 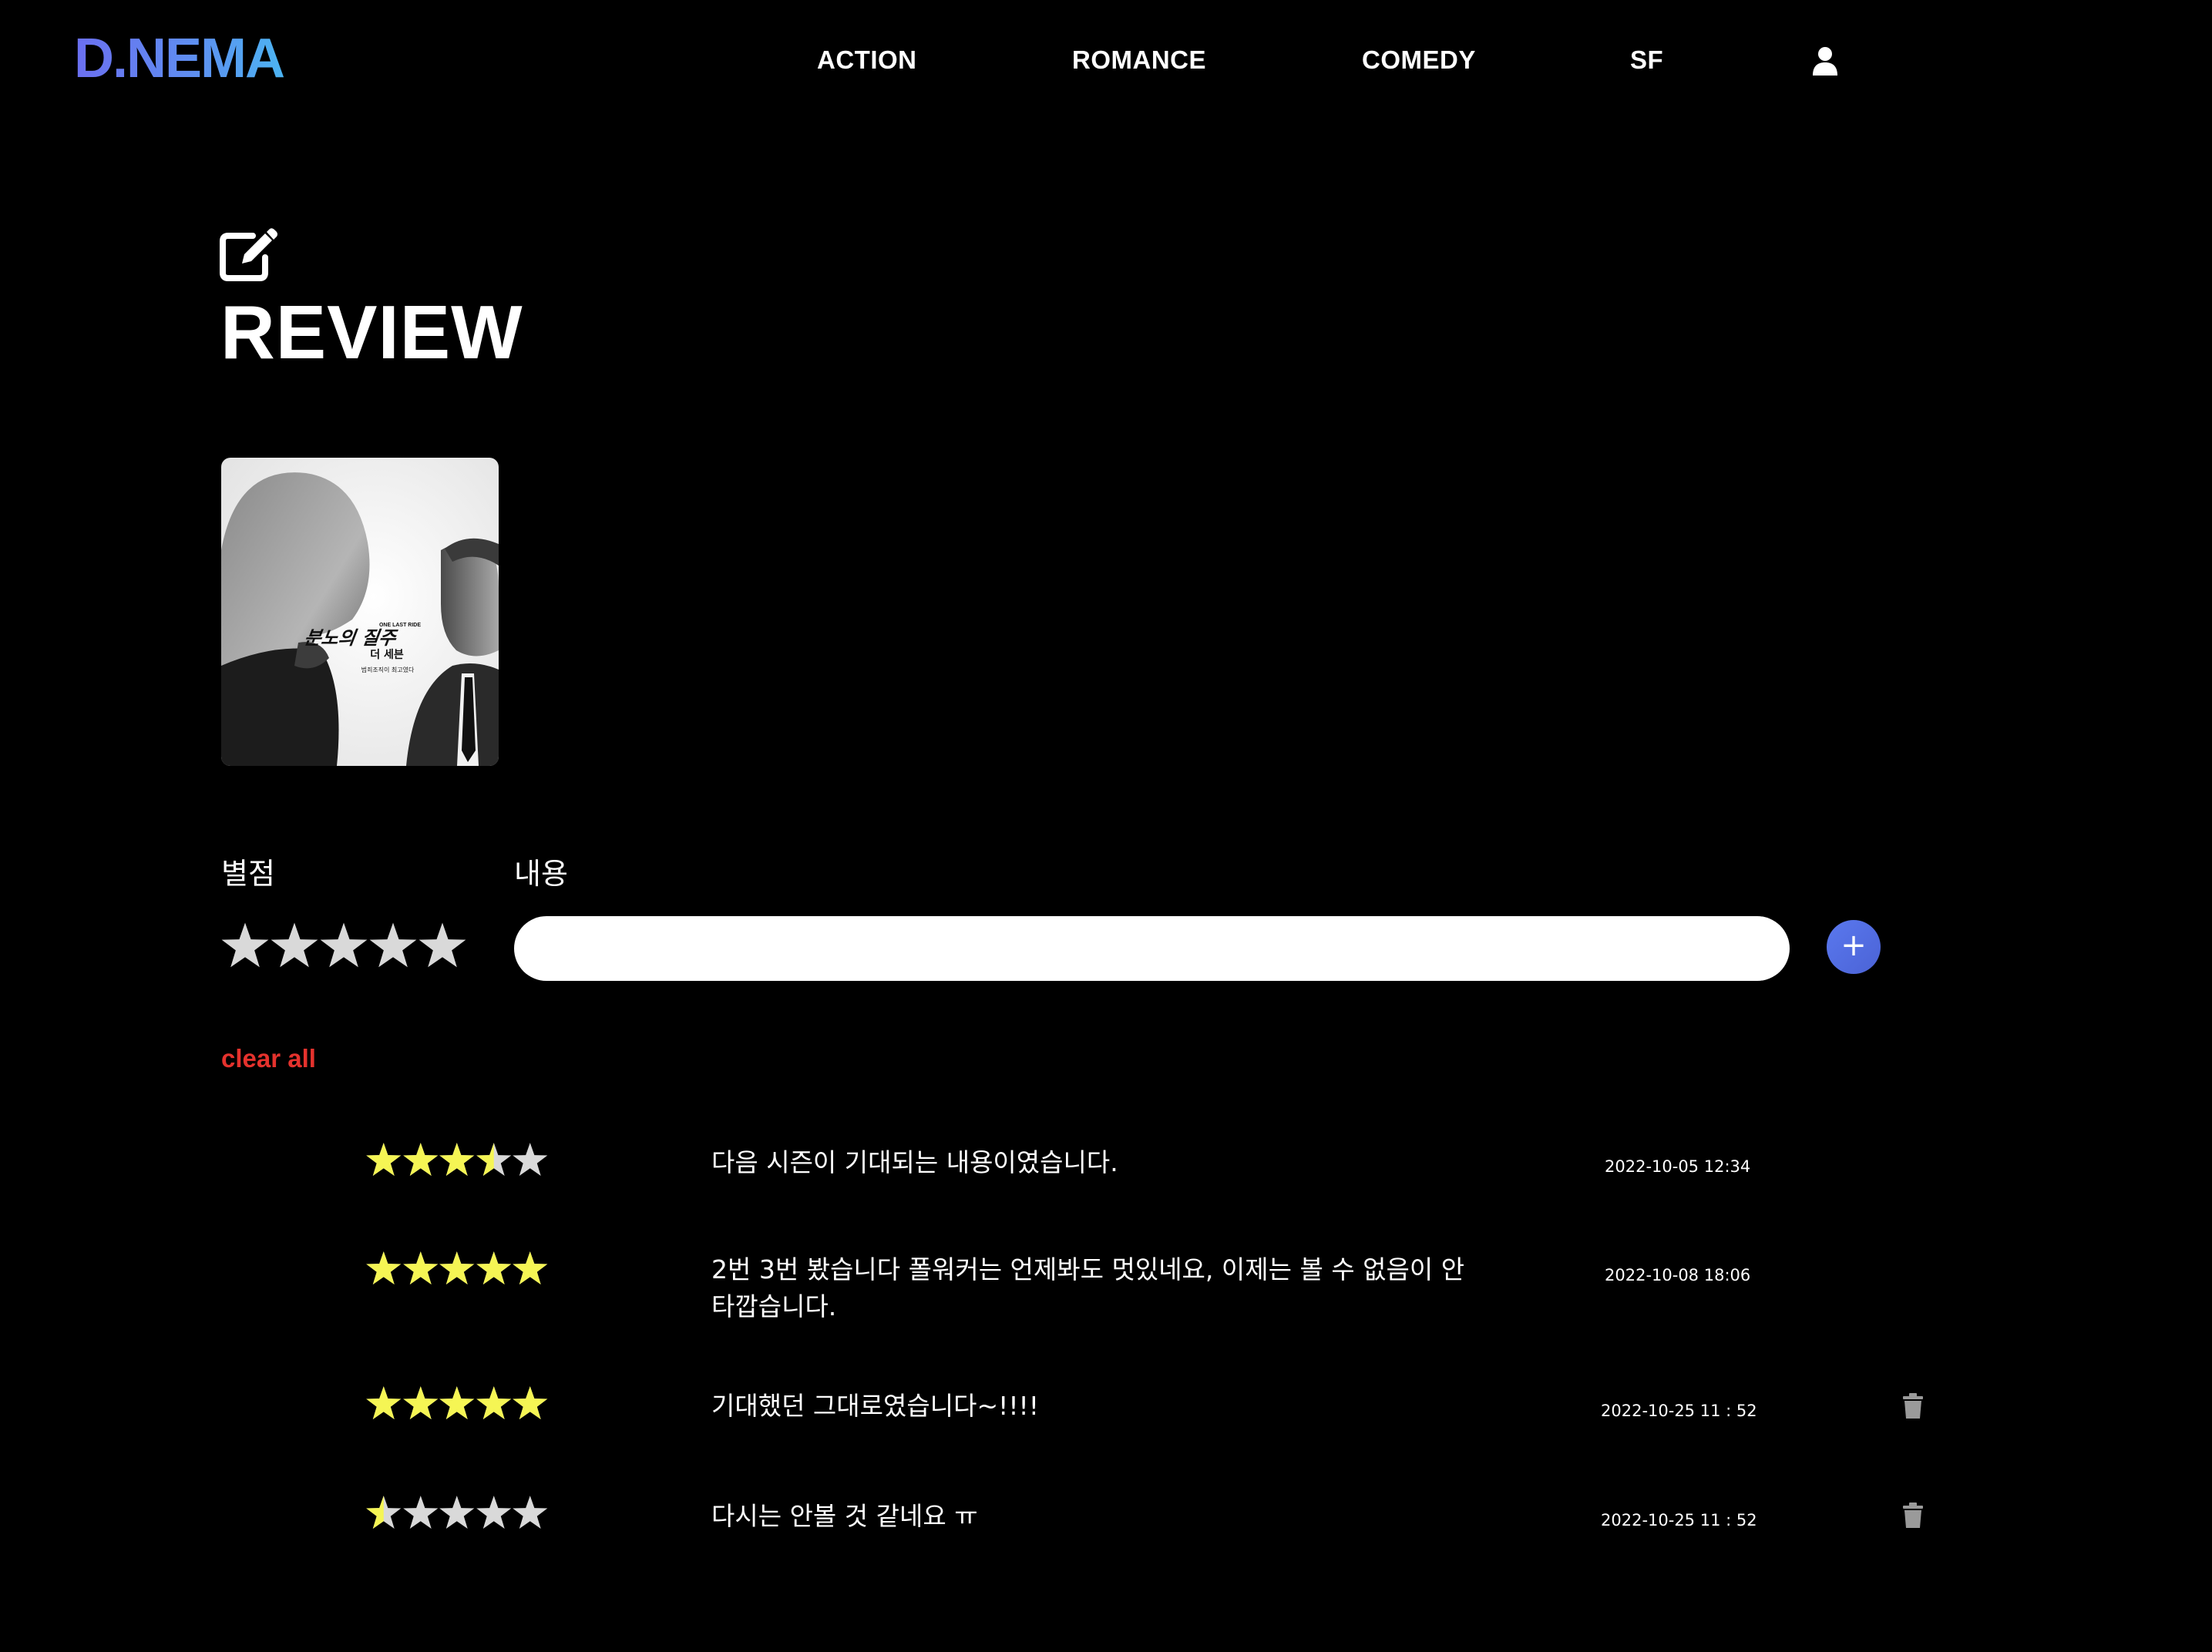 I want to click on nav-romance: ROMANCE, so click(x=1139, y=60).